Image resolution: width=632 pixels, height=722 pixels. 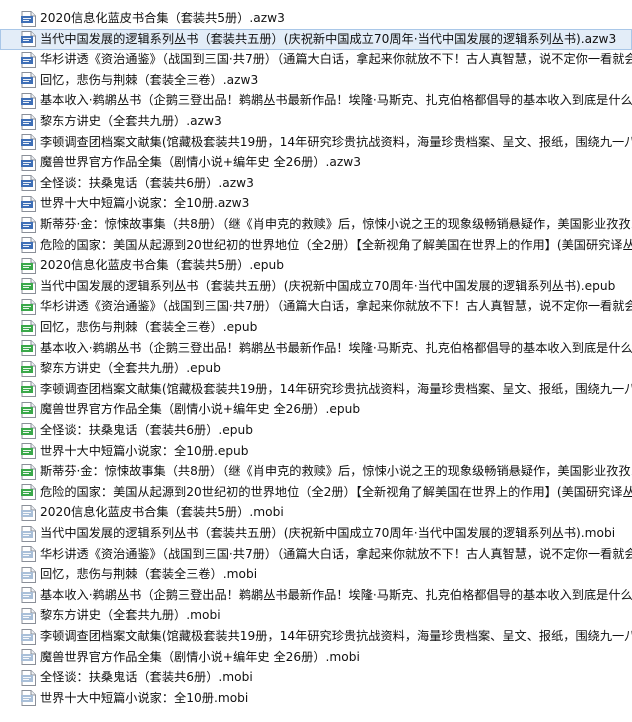 What do you see at coordinates (149, 574) in the screenshot?
I see `file-name: 回忆，悲伤与荆棘（套装全三卷）.mobi` at bounding box center [149, 574].